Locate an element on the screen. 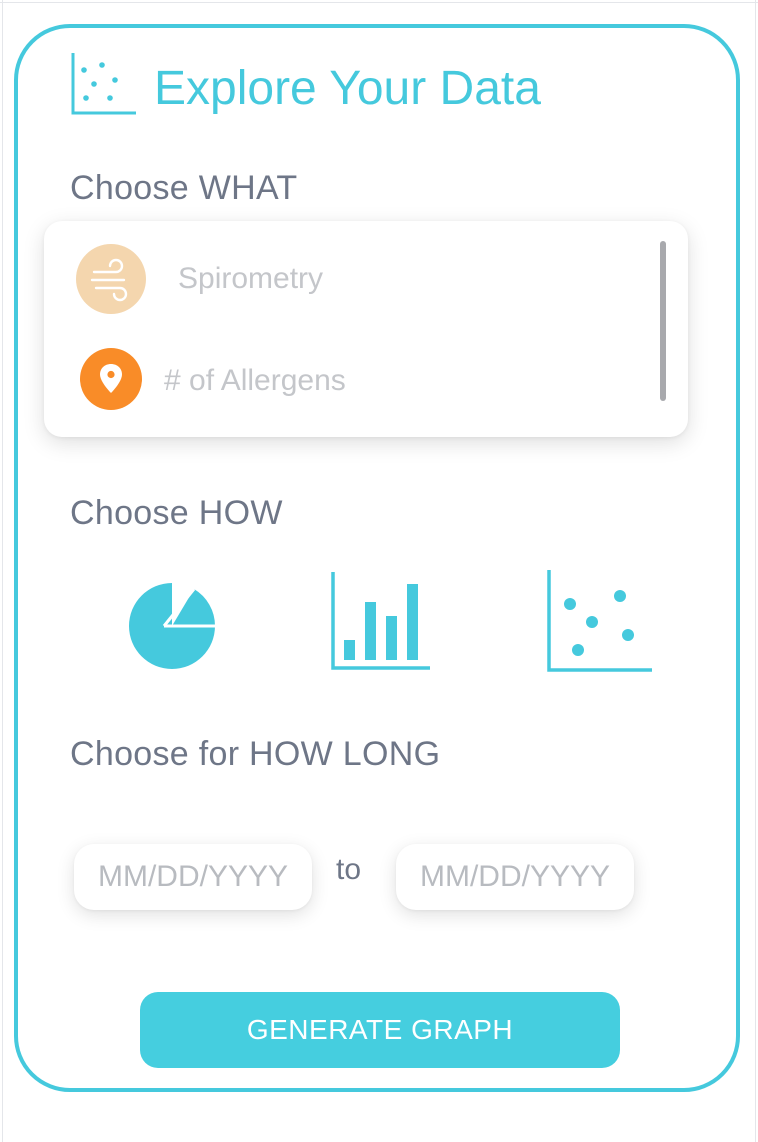 The image size is (758, 1142). bar-chart-icon is located at coordinates (381, 621).